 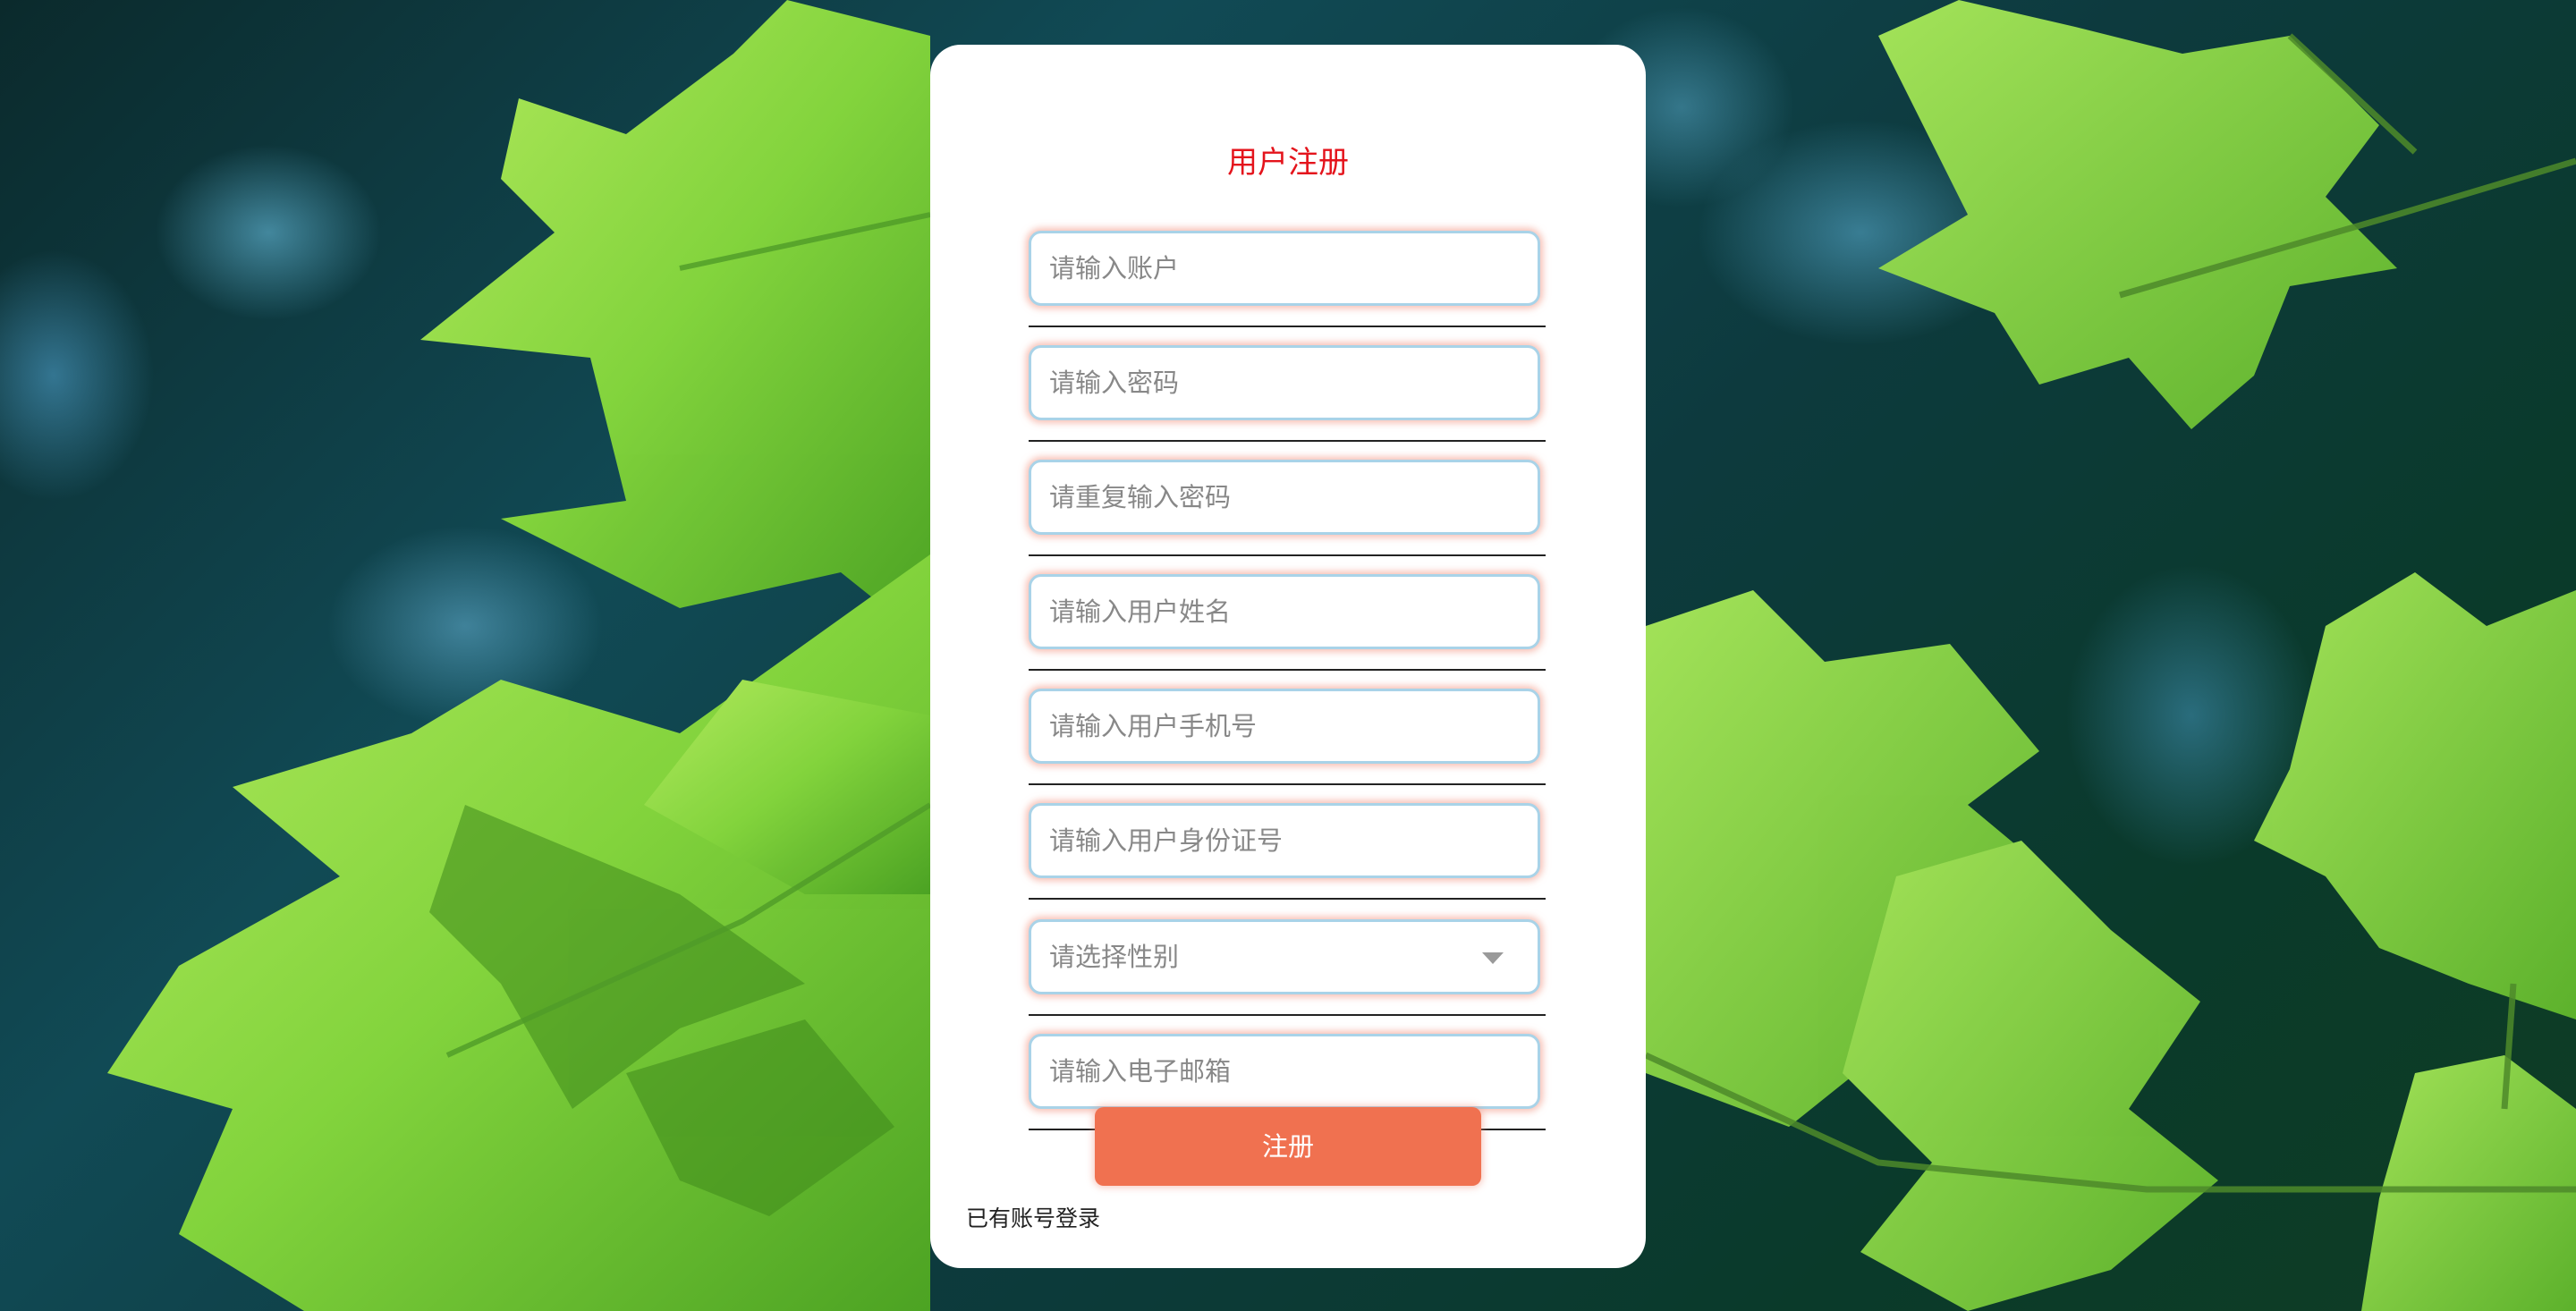 I want to click on password-field, so click(x=1284, y=382).